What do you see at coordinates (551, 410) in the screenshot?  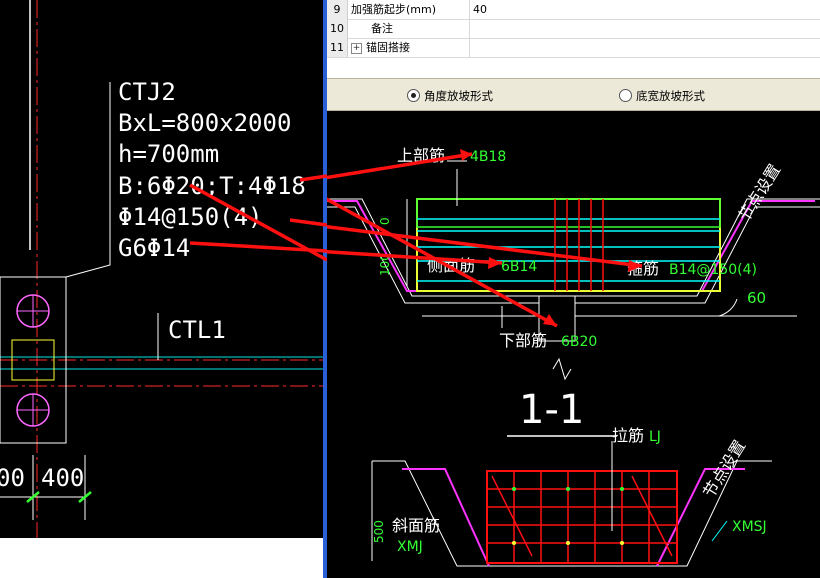 I see `section-title: 1-1` at bounding box center [551, 410].